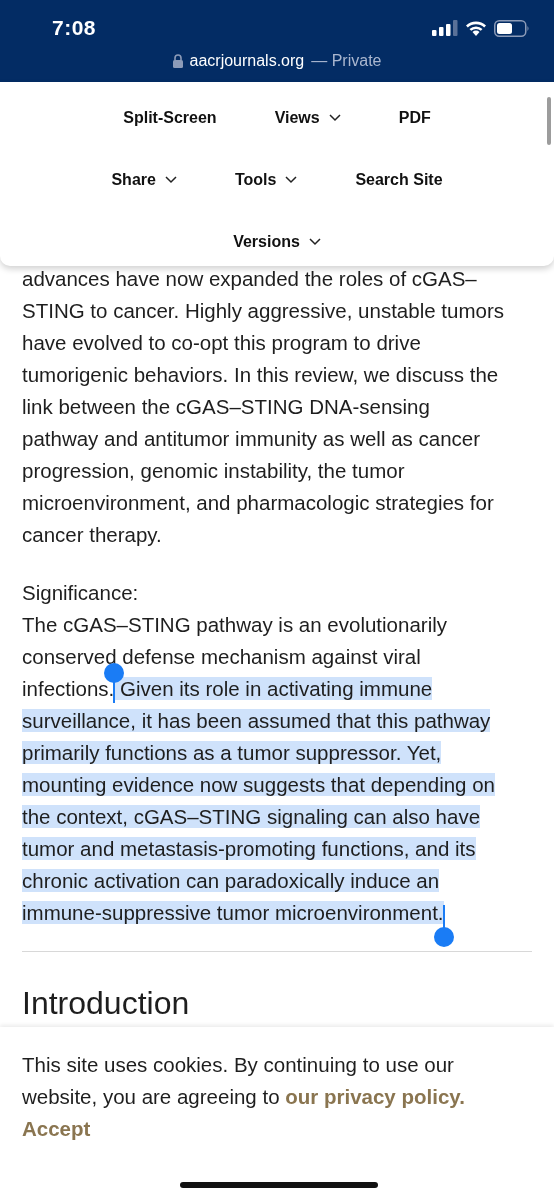 The image size is (554, 1199). Describe the element at coordinates (106, 1003) in the screenshot. I see `section-heading: Introduction` at that location.